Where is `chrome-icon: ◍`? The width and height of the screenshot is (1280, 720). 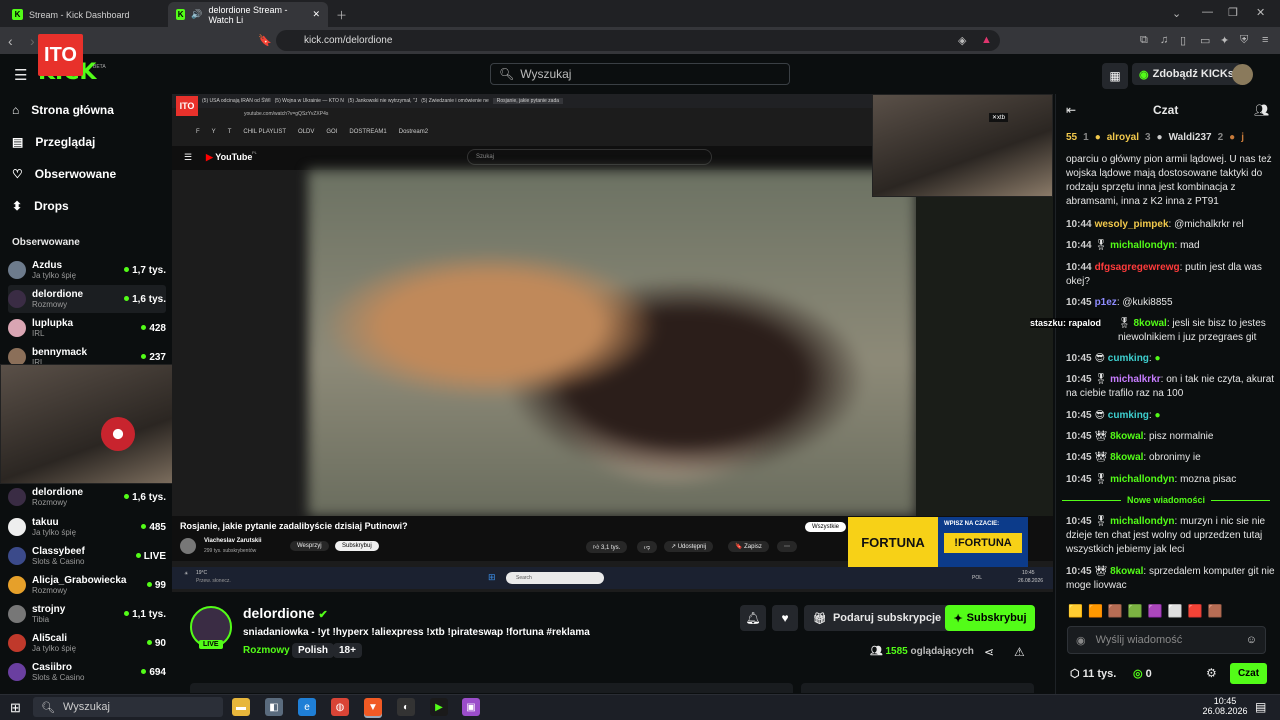
chrome-icon: ◍ is located at coordinates (340, 707).